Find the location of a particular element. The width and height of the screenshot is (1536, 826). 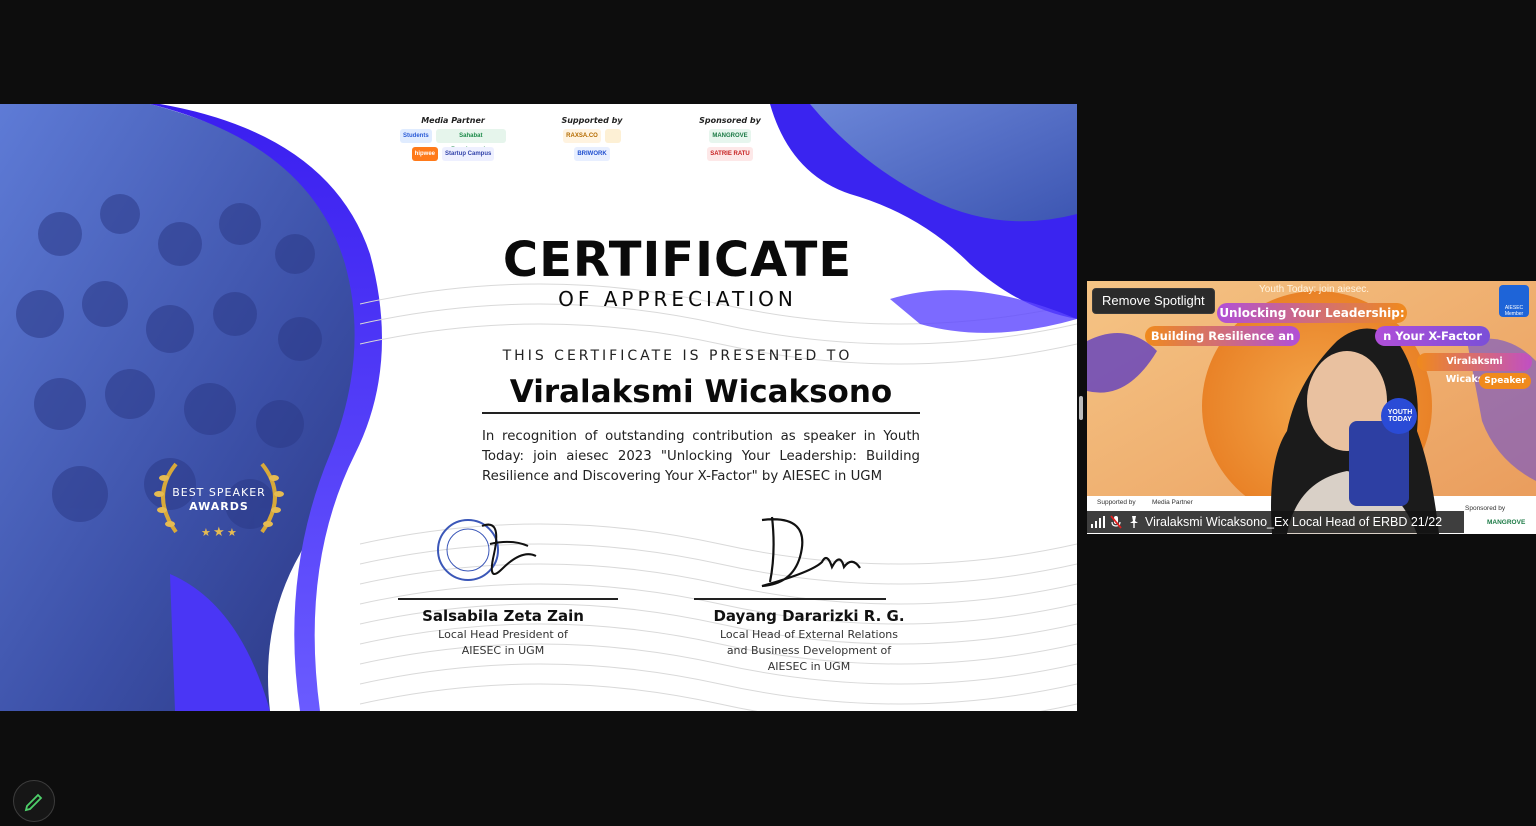

best-speaker-badge: BEST SPEAKER AWARDS is located at coordinates (219, 500).